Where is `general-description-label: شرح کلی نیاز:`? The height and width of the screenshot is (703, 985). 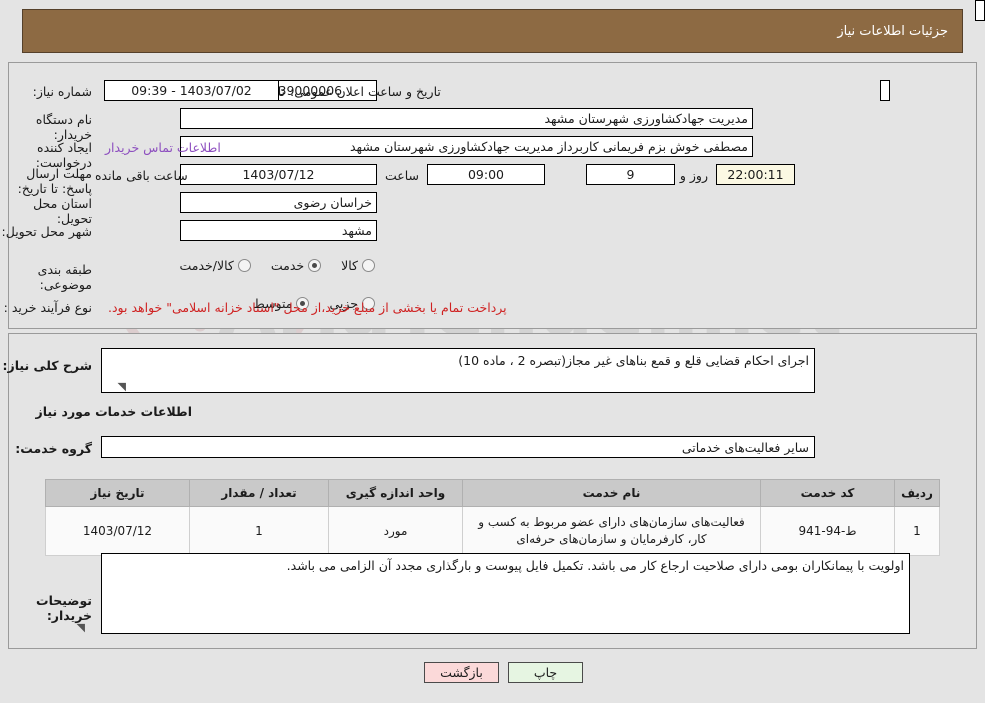
general-description-label: شرح کلی نیاز: is located at coordinates (47, 365).